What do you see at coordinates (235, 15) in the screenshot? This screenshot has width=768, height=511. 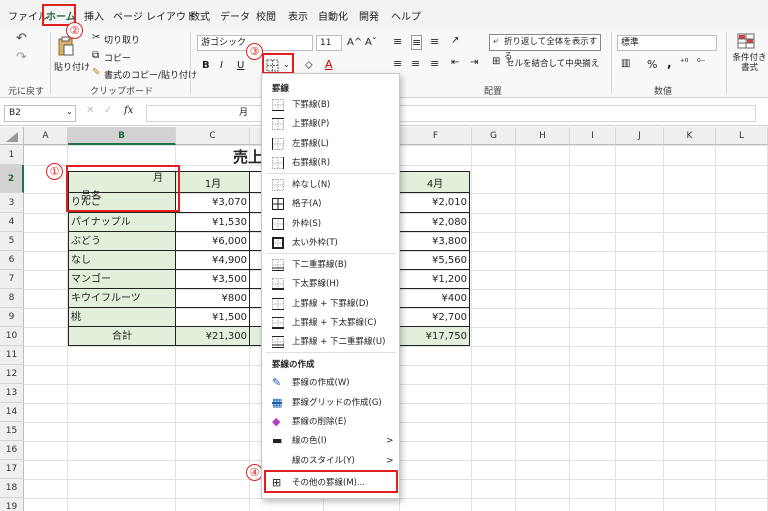 I see `tab-data: データ` at bounding box center [235, 15].